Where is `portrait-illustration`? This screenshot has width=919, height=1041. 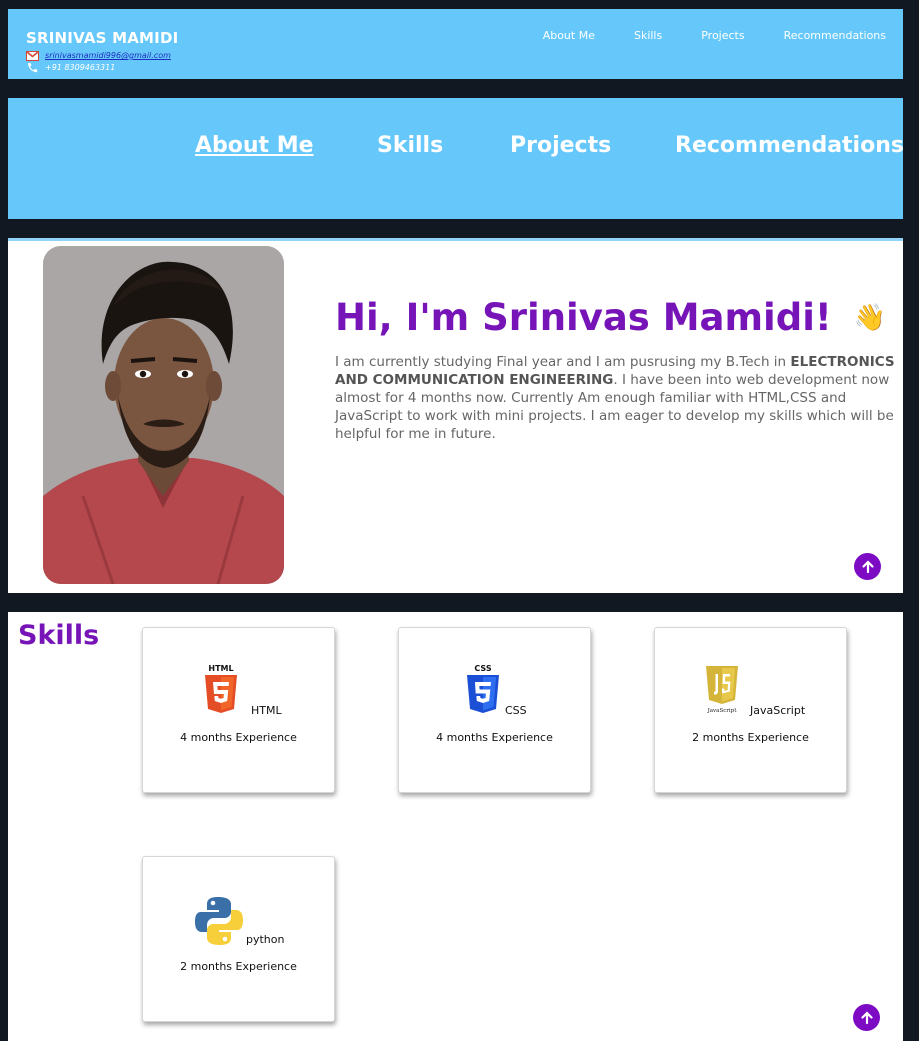
portrait-illustration is located at coordinates (163, 415).